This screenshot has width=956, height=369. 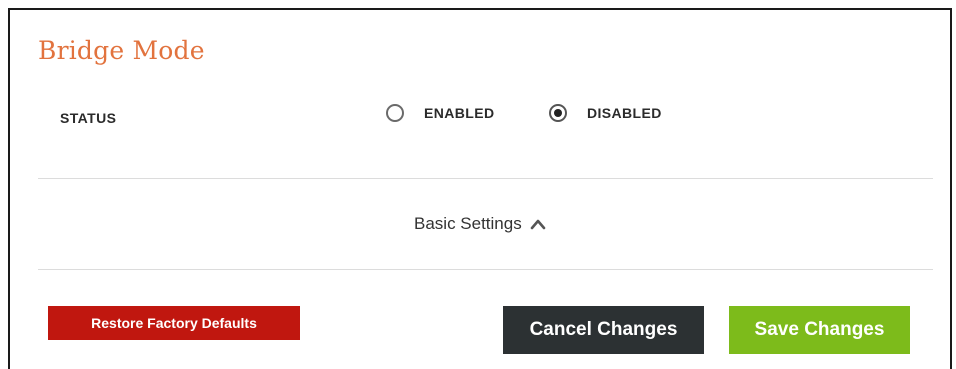 I want to click on status-label: STATUS, so click(x=88, y=118).